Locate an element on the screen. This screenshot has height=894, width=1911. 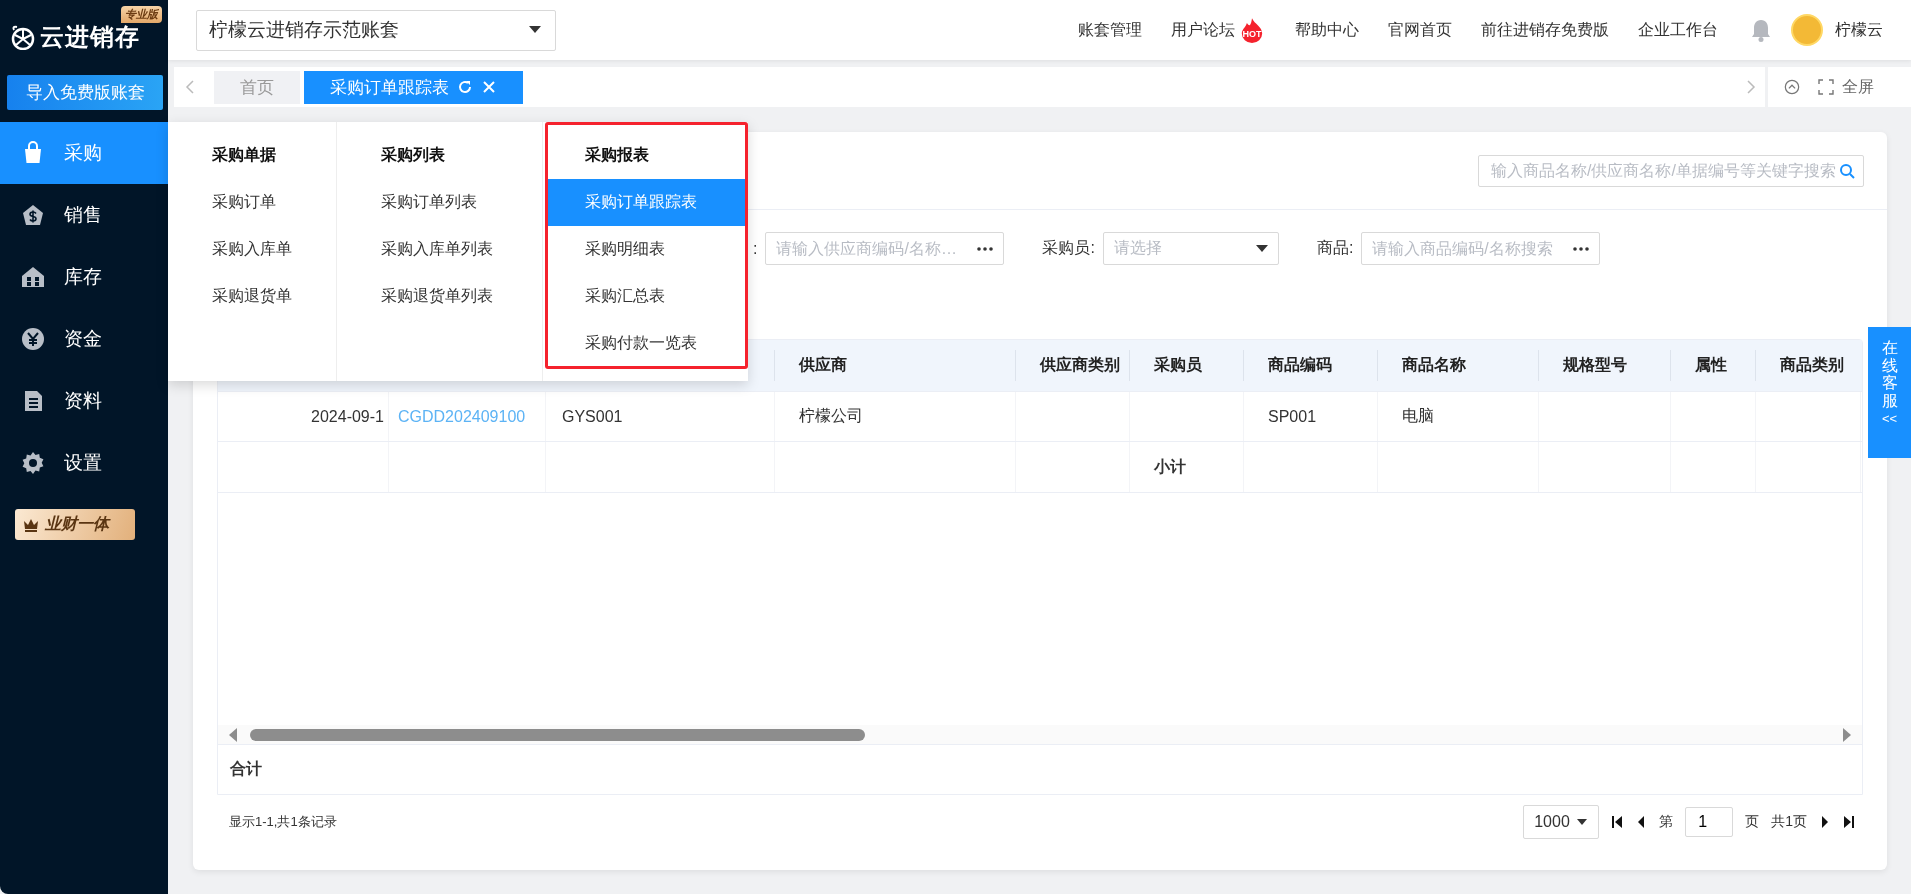
page-prefix: 第 is located at coordinates (1666, 822).